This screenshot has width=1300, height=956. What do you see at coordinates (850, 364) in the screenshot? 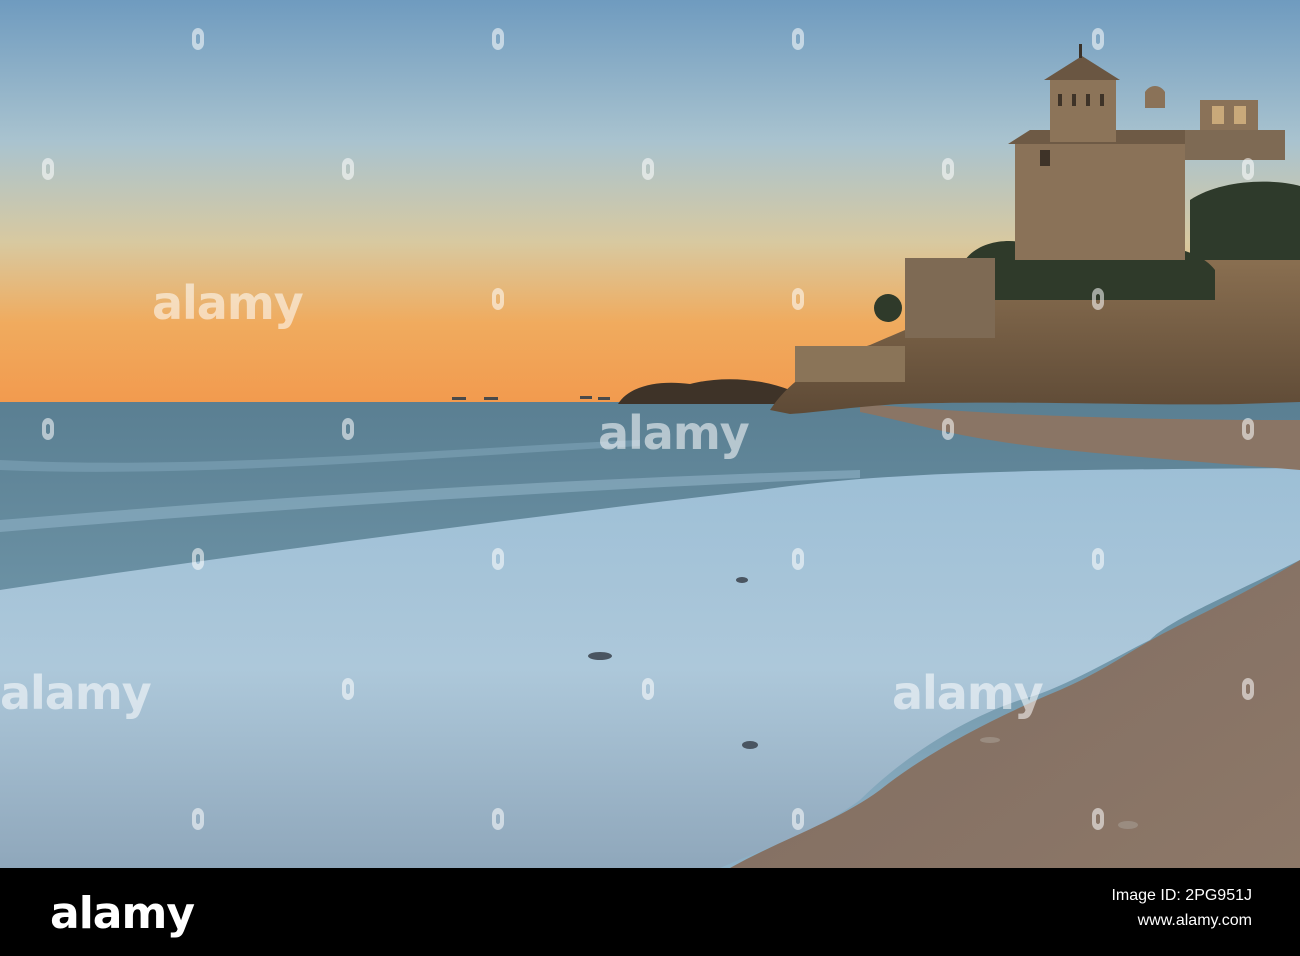
I see `stone-wall` at bounding box center [850, 364].